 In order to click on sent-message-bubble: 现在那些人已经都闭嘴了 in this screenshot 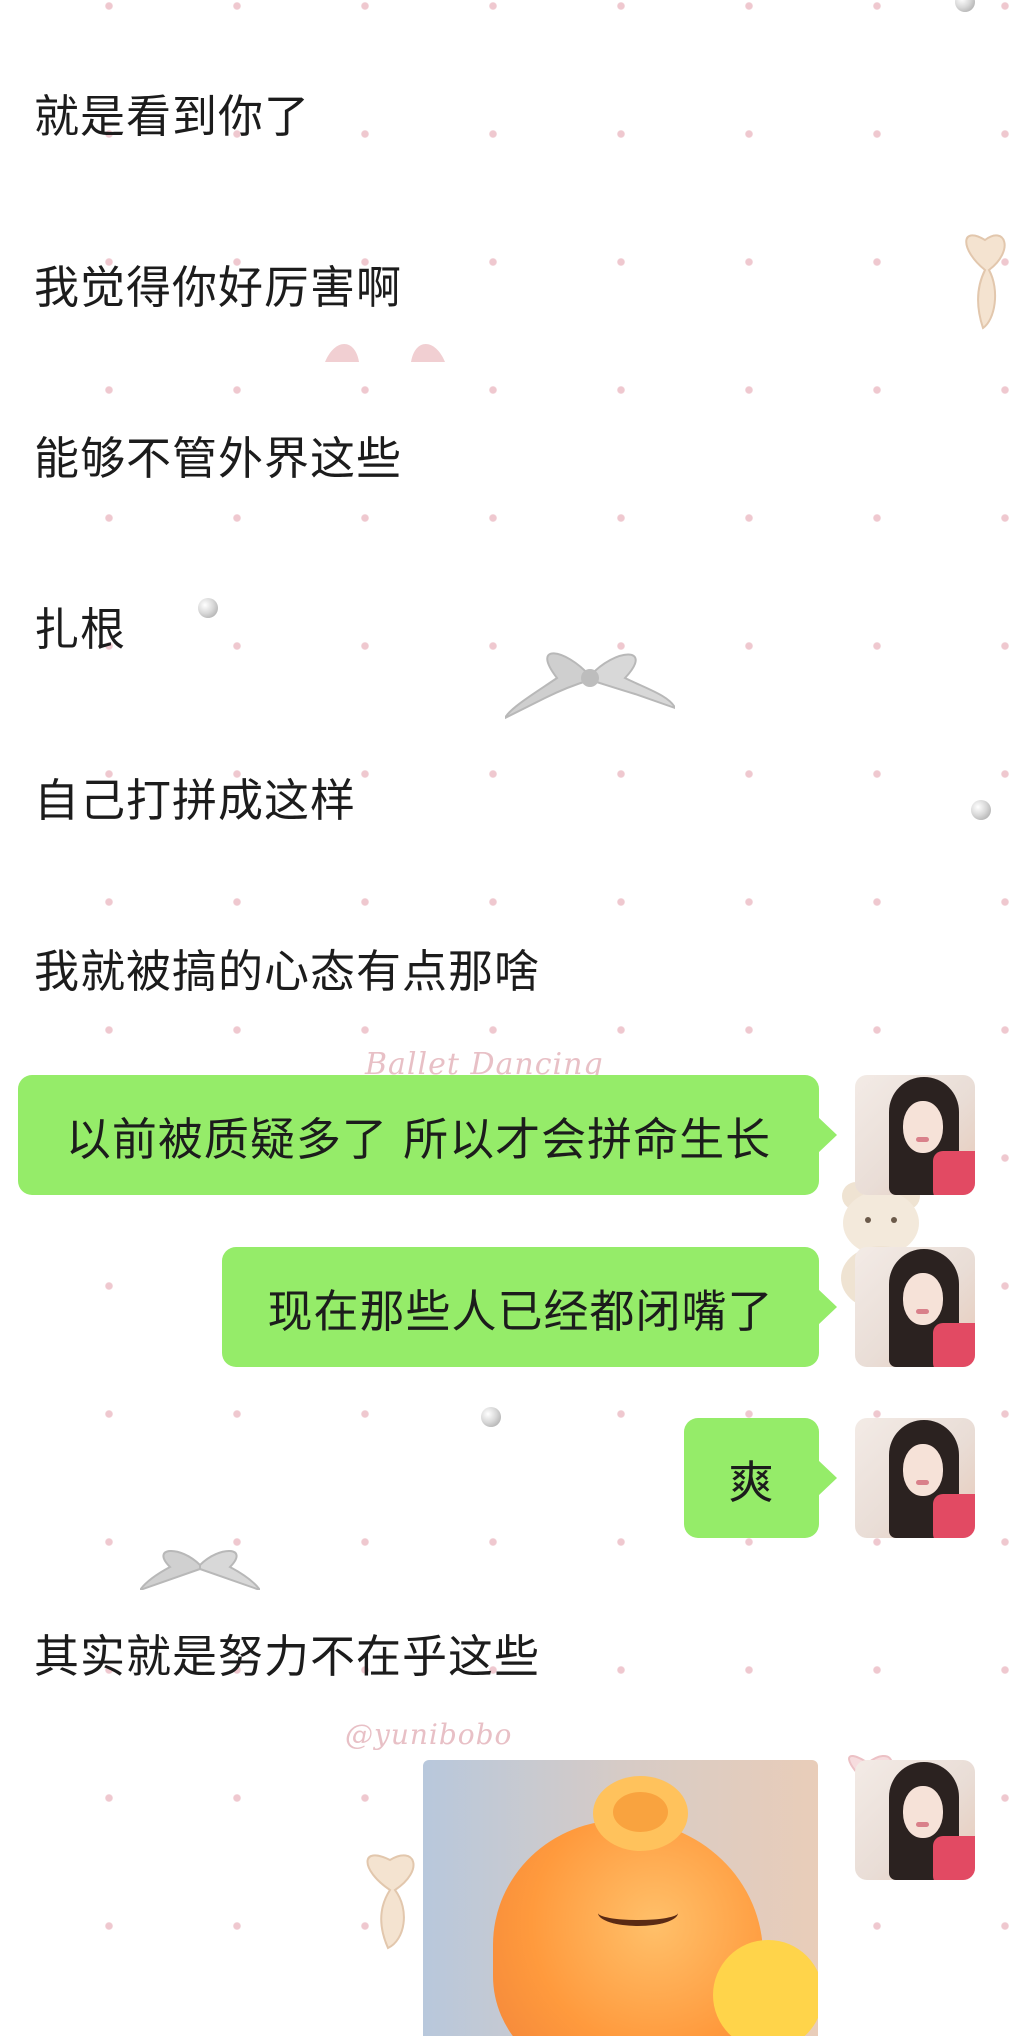, I will do `click(529, 1307)`.